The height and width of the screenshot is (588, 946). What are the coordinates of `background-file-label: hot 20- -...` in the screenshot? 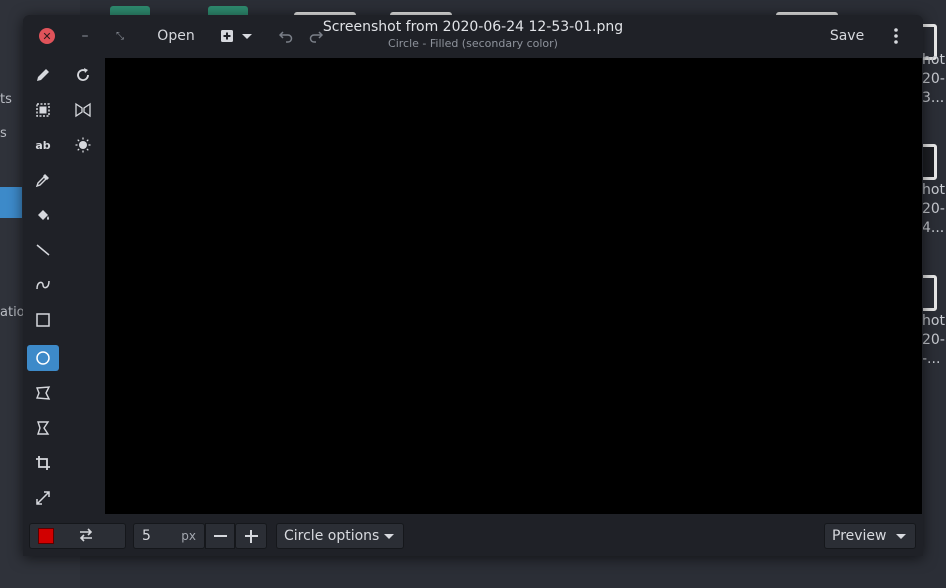 It's located at (933, 340).